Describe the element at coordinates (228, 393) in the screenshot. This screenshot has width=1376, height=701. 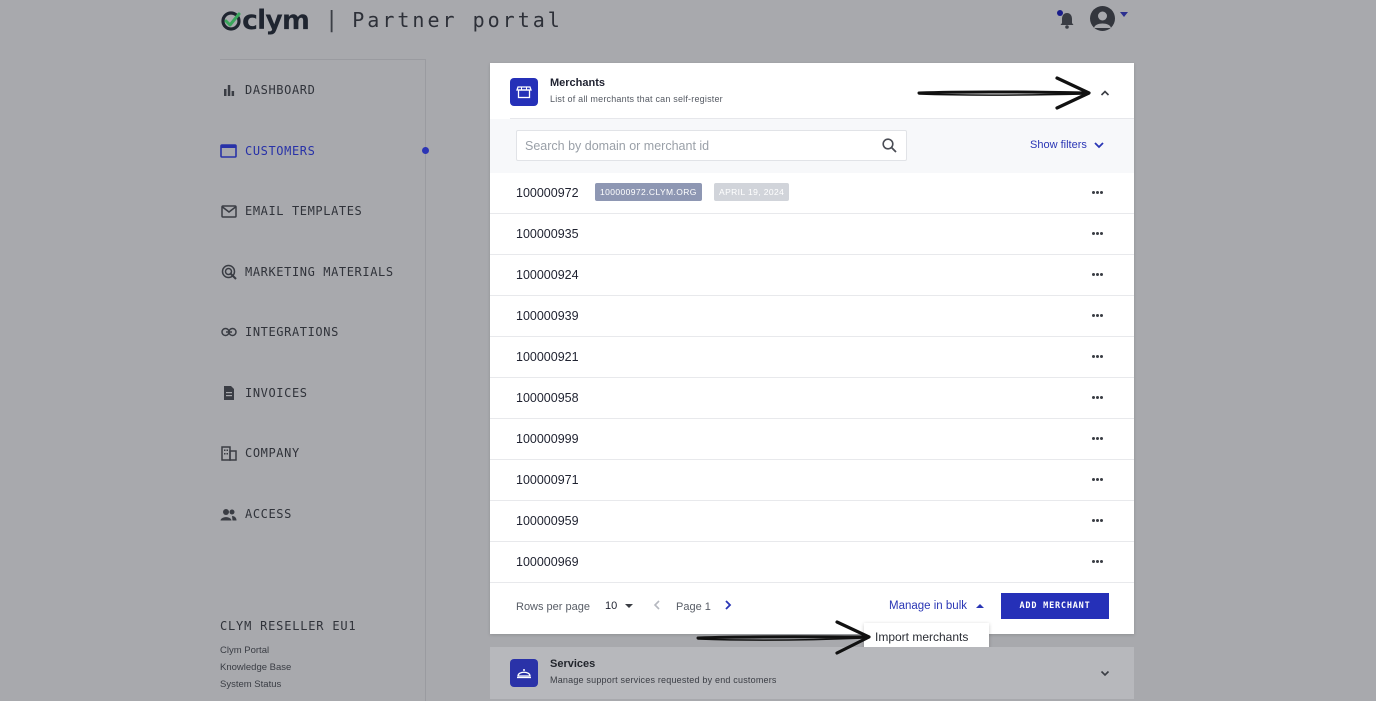
I see `document-icon` at that location.